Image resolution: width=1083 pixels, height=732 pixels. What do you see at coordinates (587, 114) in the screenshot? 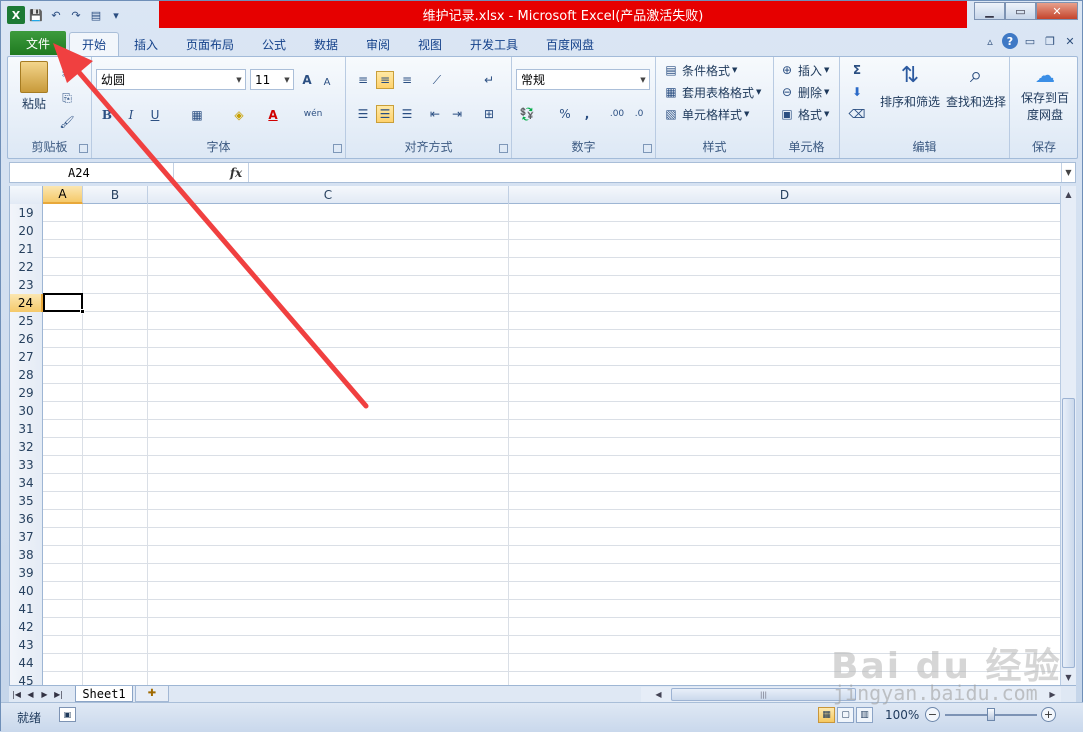
I see `comma-icon: ,` at bounding box center [587, 114].